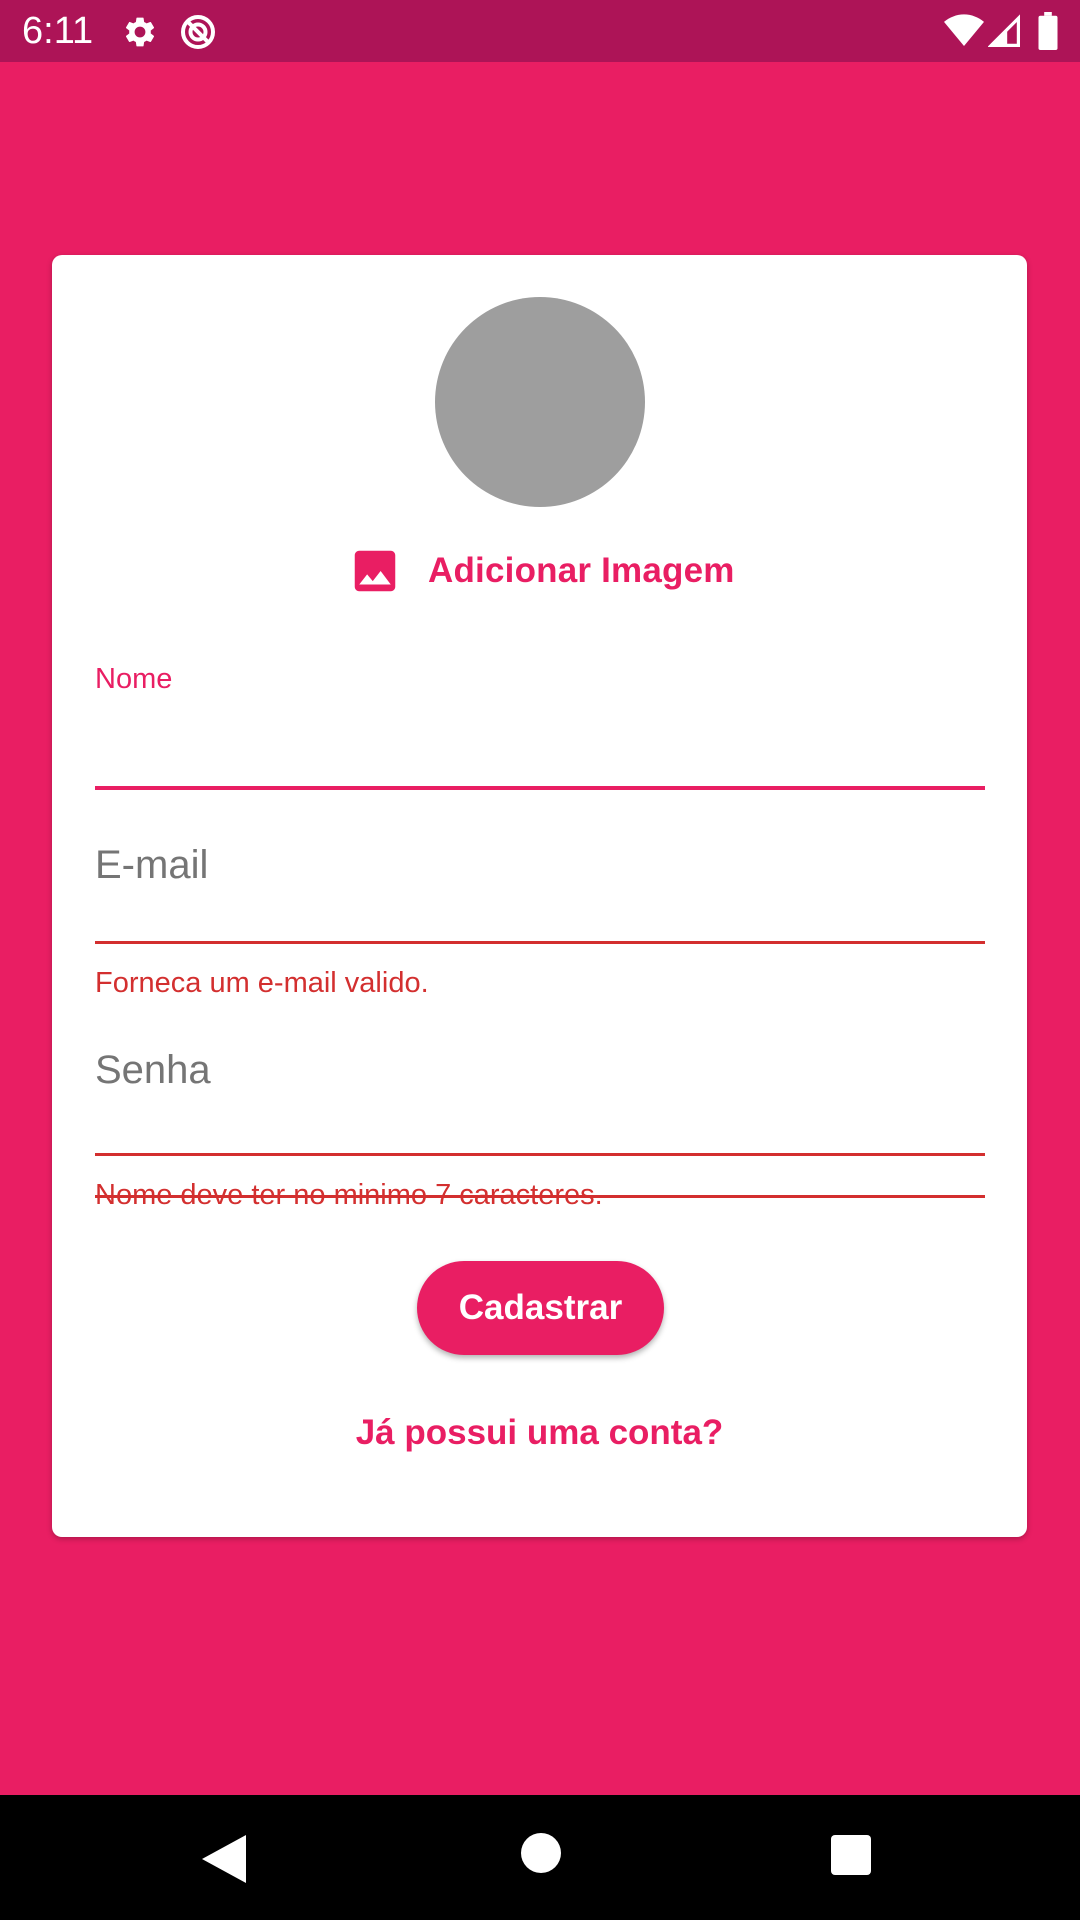 This screenshot has width=1080, height=1920. Describe the element at coordinates (540, 1154) in the screenshot. I see `password-underline-error` at that location.